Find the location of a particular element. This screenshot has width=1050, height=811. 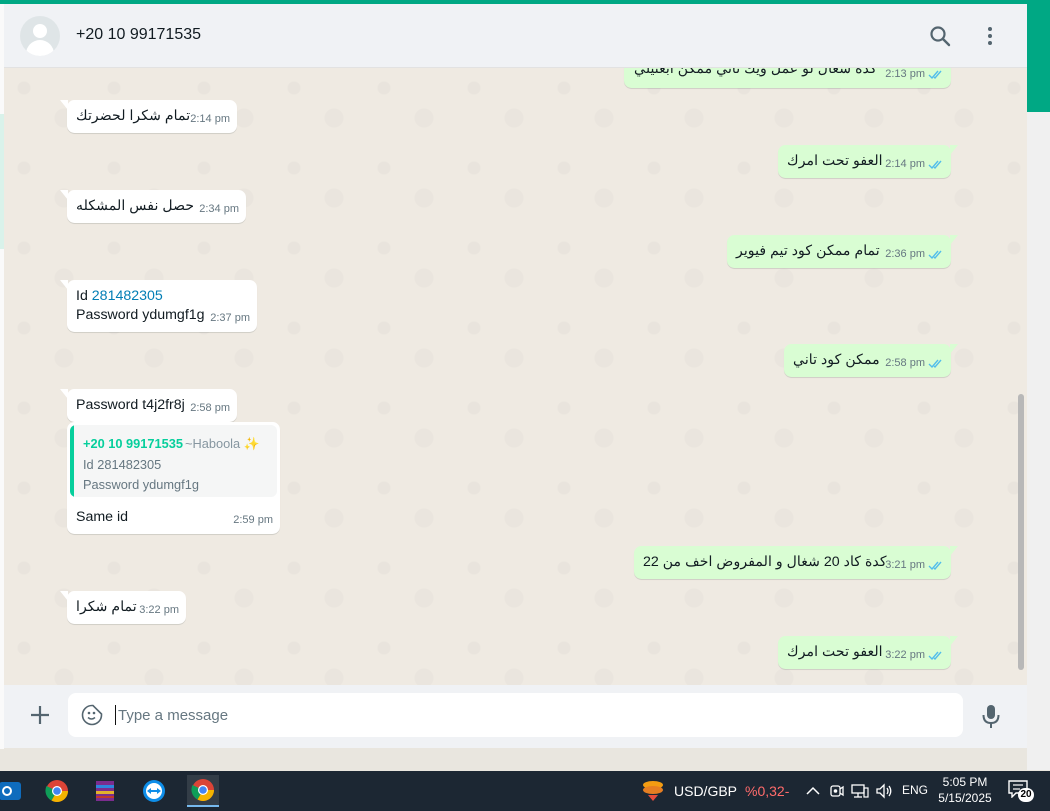

message-input-box is located at coordinates (515, 715).